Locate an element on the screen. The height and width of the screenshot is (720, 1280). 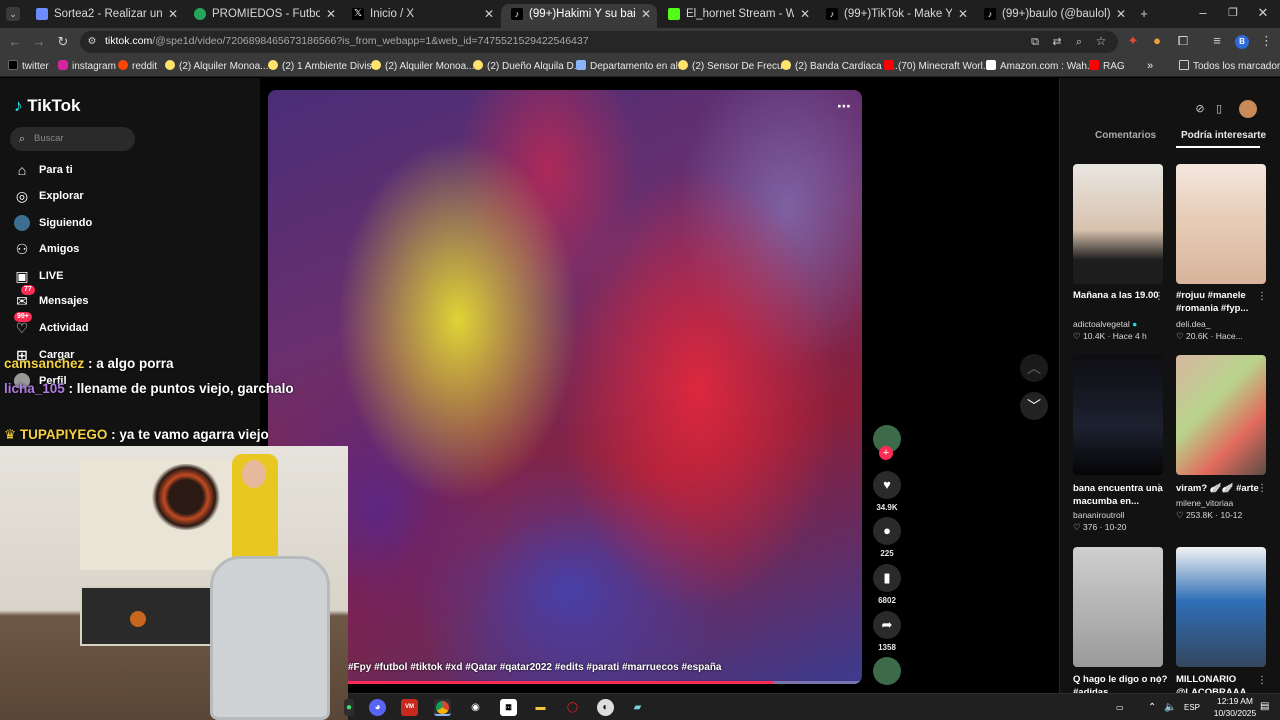
tiktok-logo: ♪ TikTok is located at coordinates (47, 107).